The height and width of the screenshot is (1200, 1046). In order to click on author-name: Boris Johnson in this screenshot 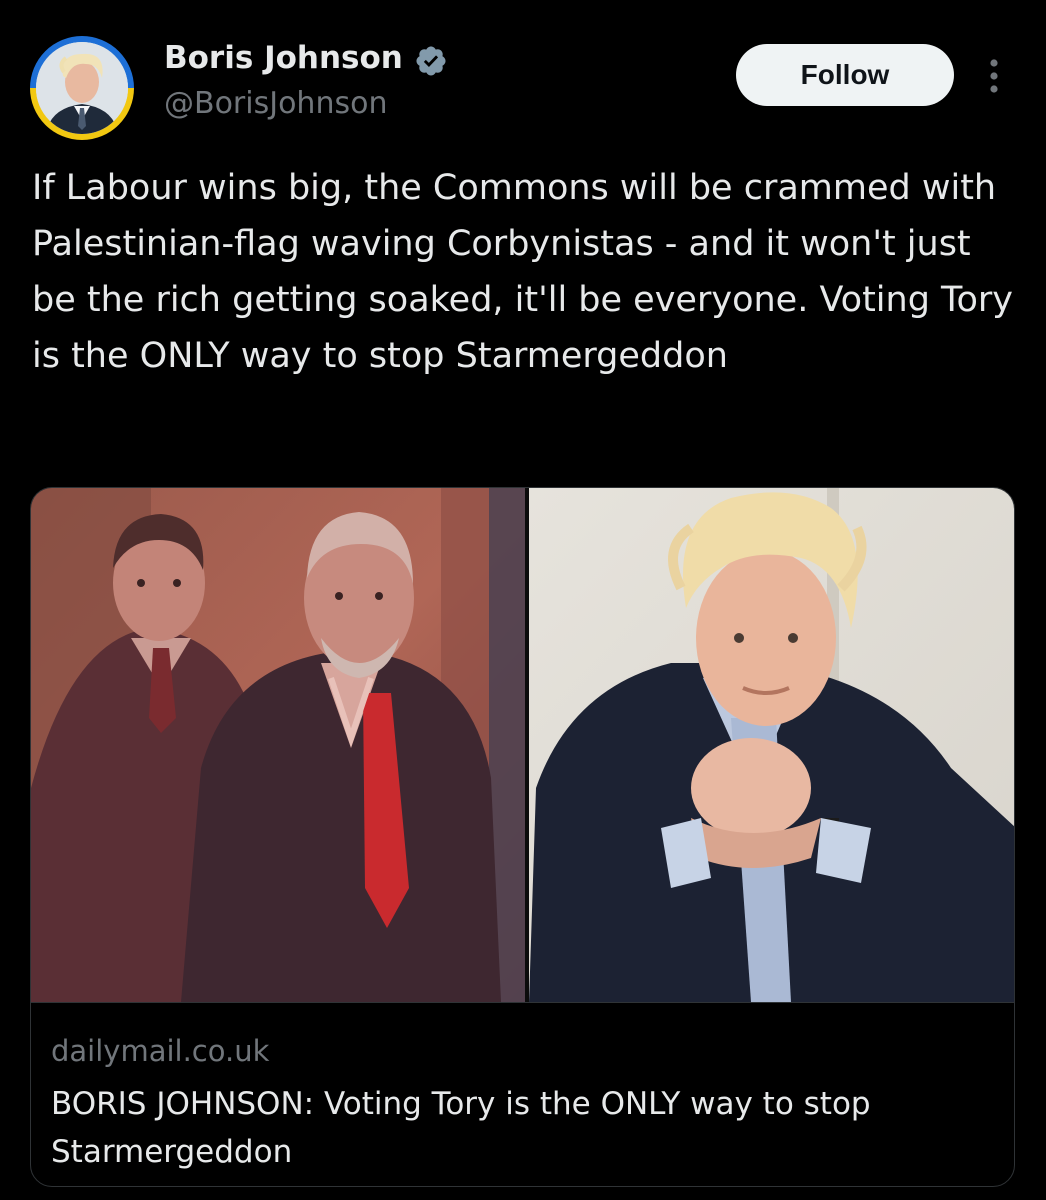, I will do `click(283, 58)`.